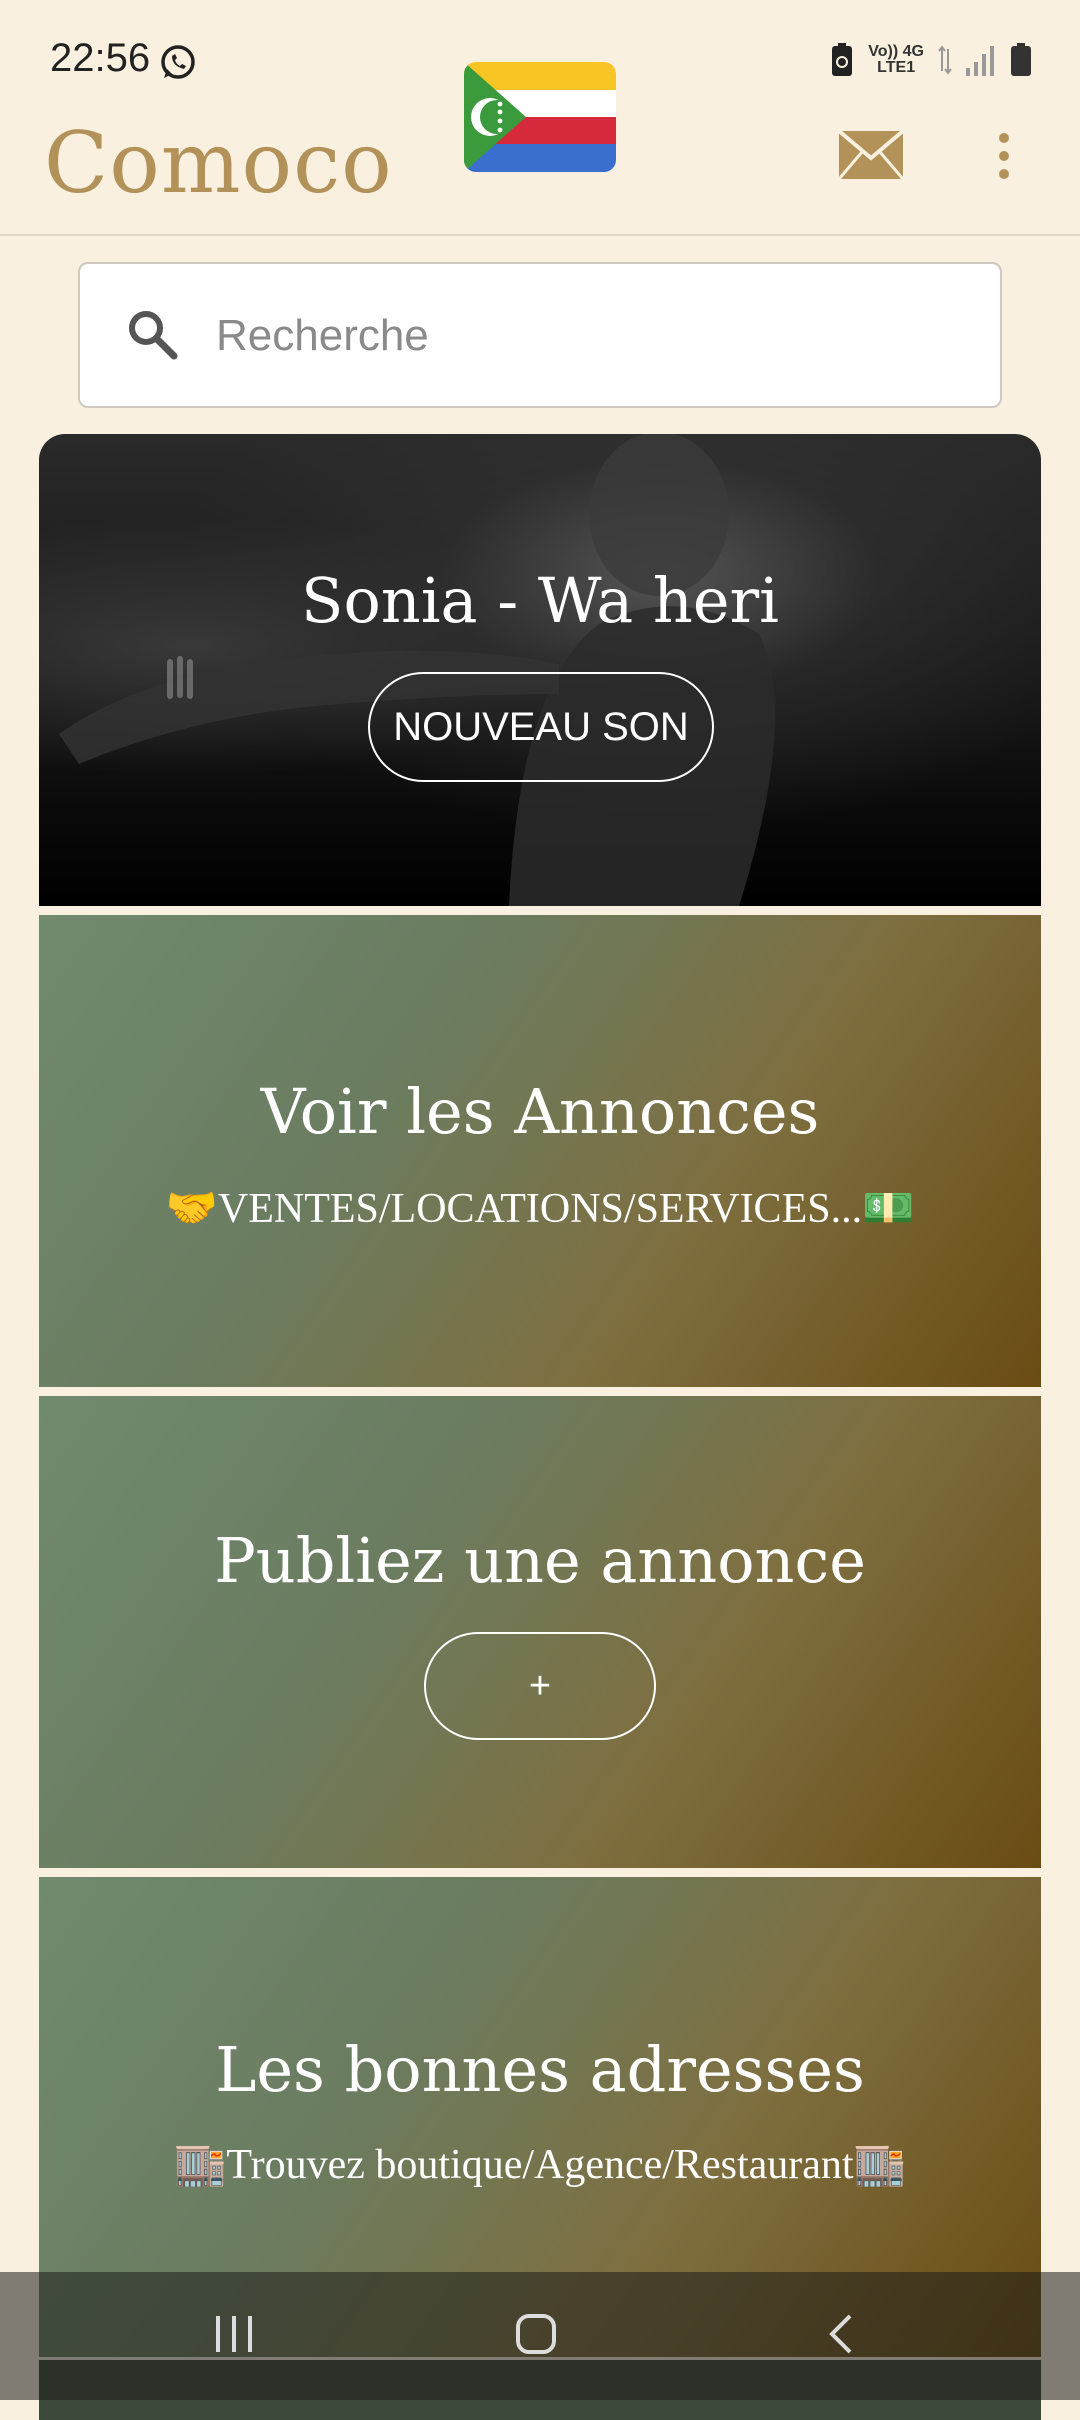  Describe the element at coordinates (586, 336) in the screenshot. I see `search-input` at that location.